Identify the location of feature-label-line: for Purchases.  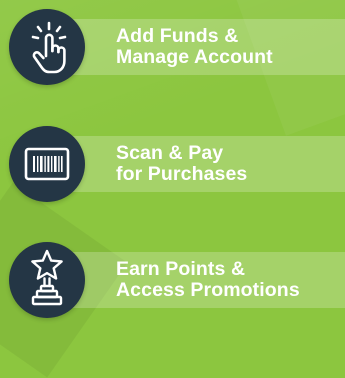
(182, 174).